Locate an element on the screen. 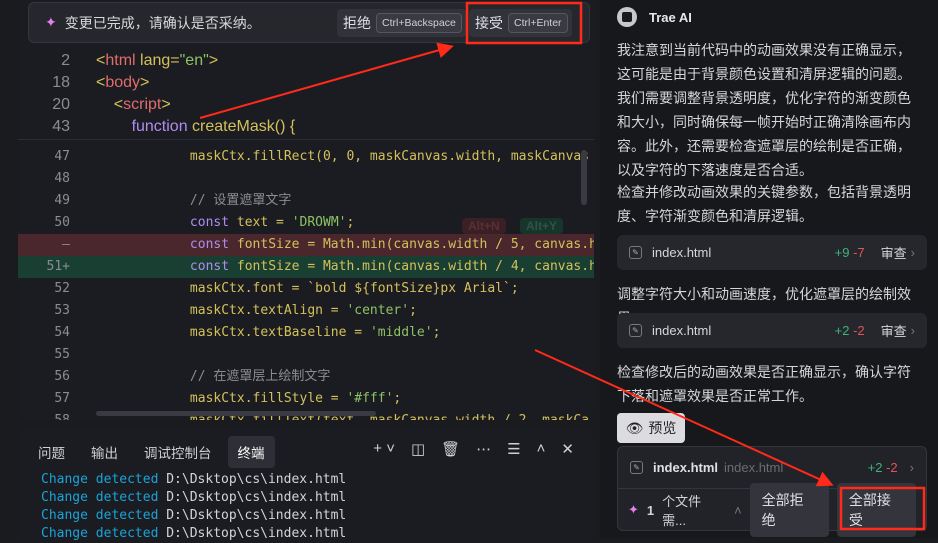  line-number: 51+ is located at coordinates (58, 266).